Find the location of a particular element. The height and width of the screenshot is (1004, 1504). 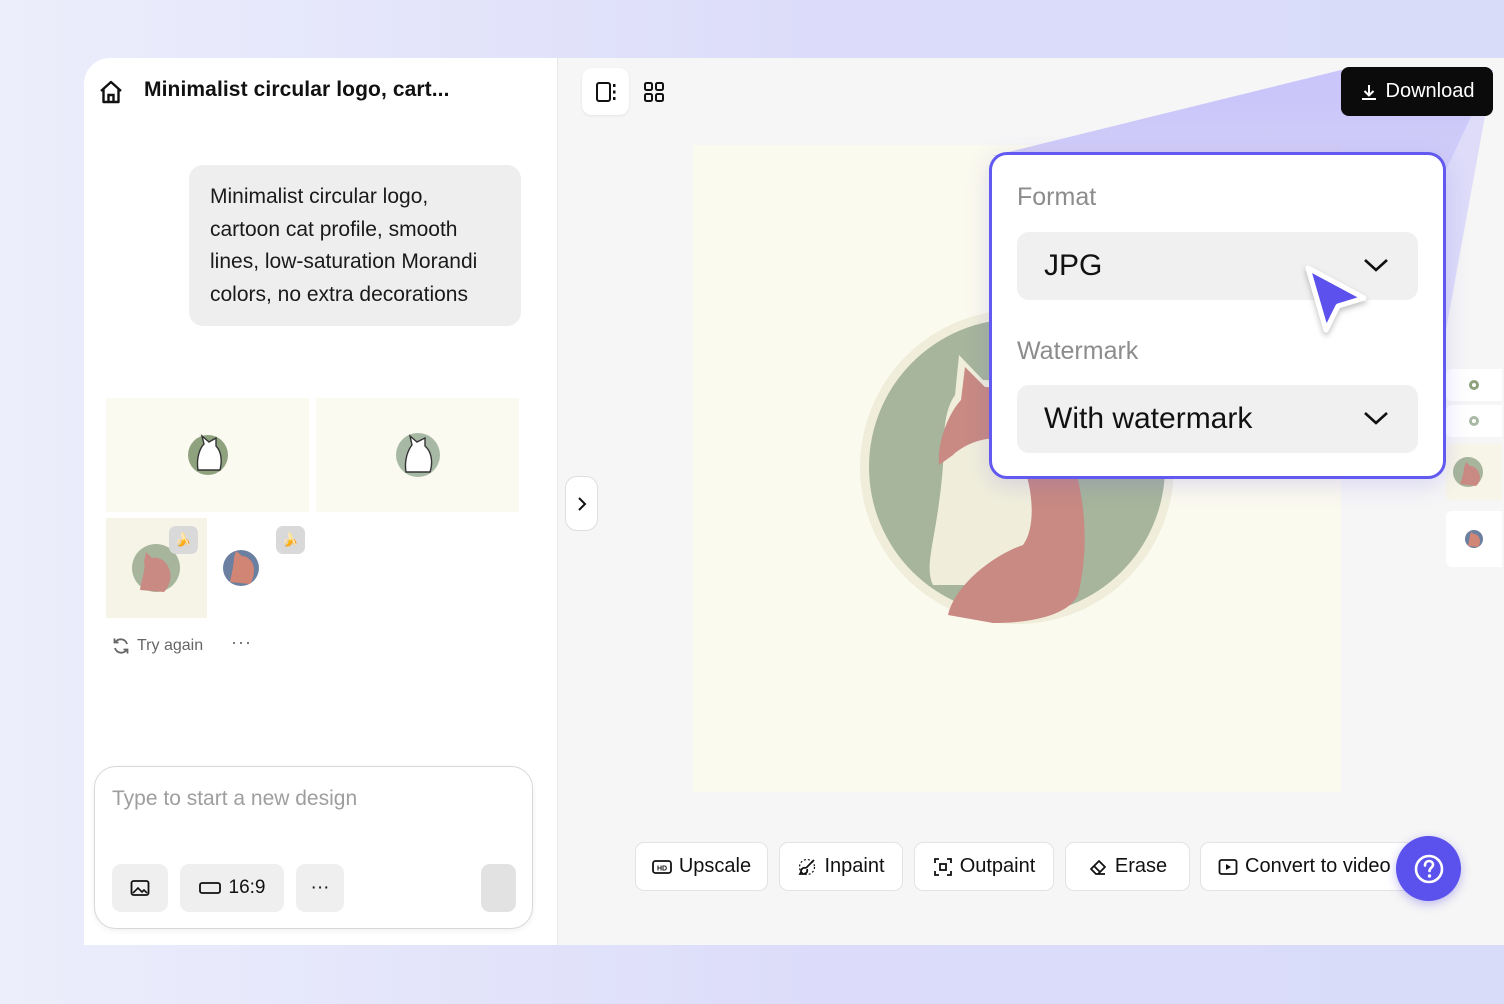

more-options-button: ··· is located at coordinates (241, 642).